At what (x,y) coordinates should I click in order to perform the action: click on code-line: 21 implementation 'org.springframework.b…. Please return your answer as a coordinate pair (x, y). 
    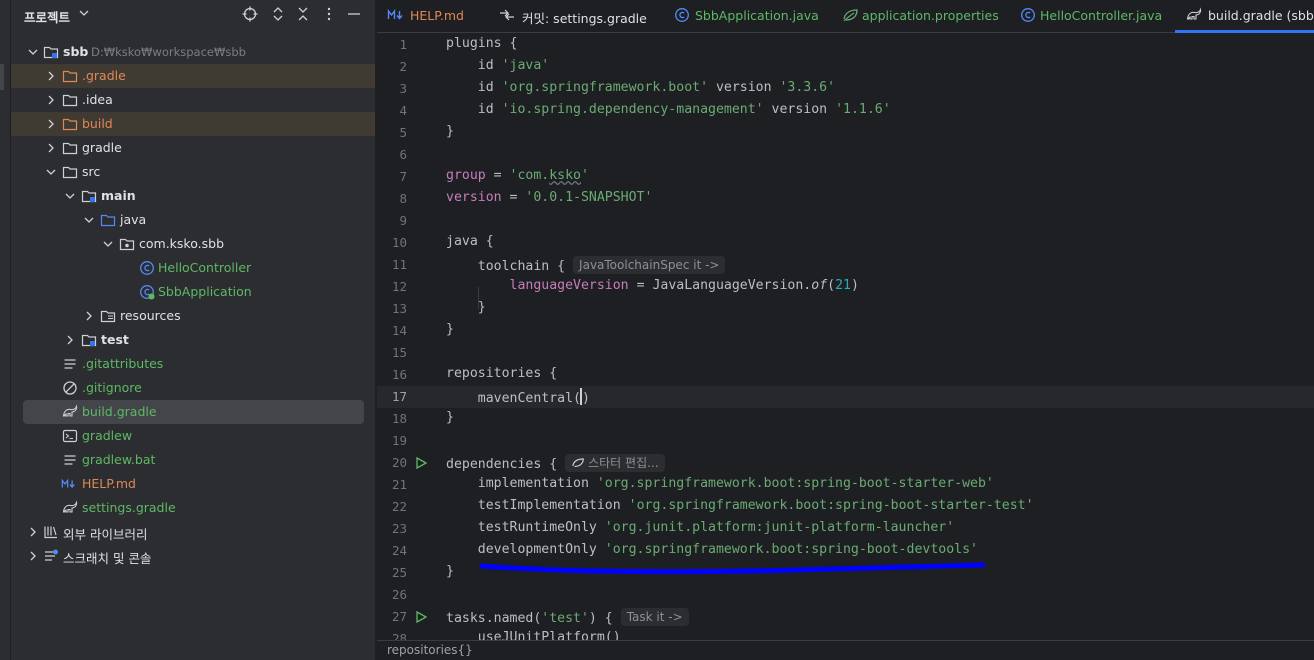
    Looking at the image, I should click on (845, 485).